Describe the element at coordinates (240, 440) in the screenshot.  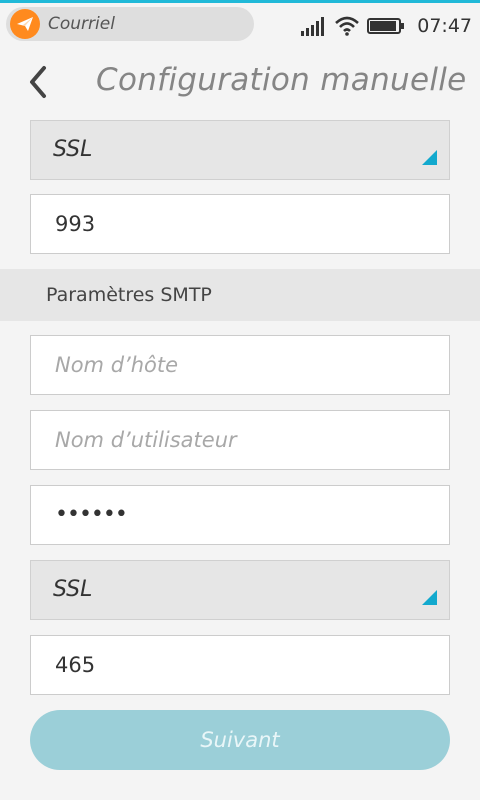
I see `smtp-username-input: Nom d’utilisateur` at that location.